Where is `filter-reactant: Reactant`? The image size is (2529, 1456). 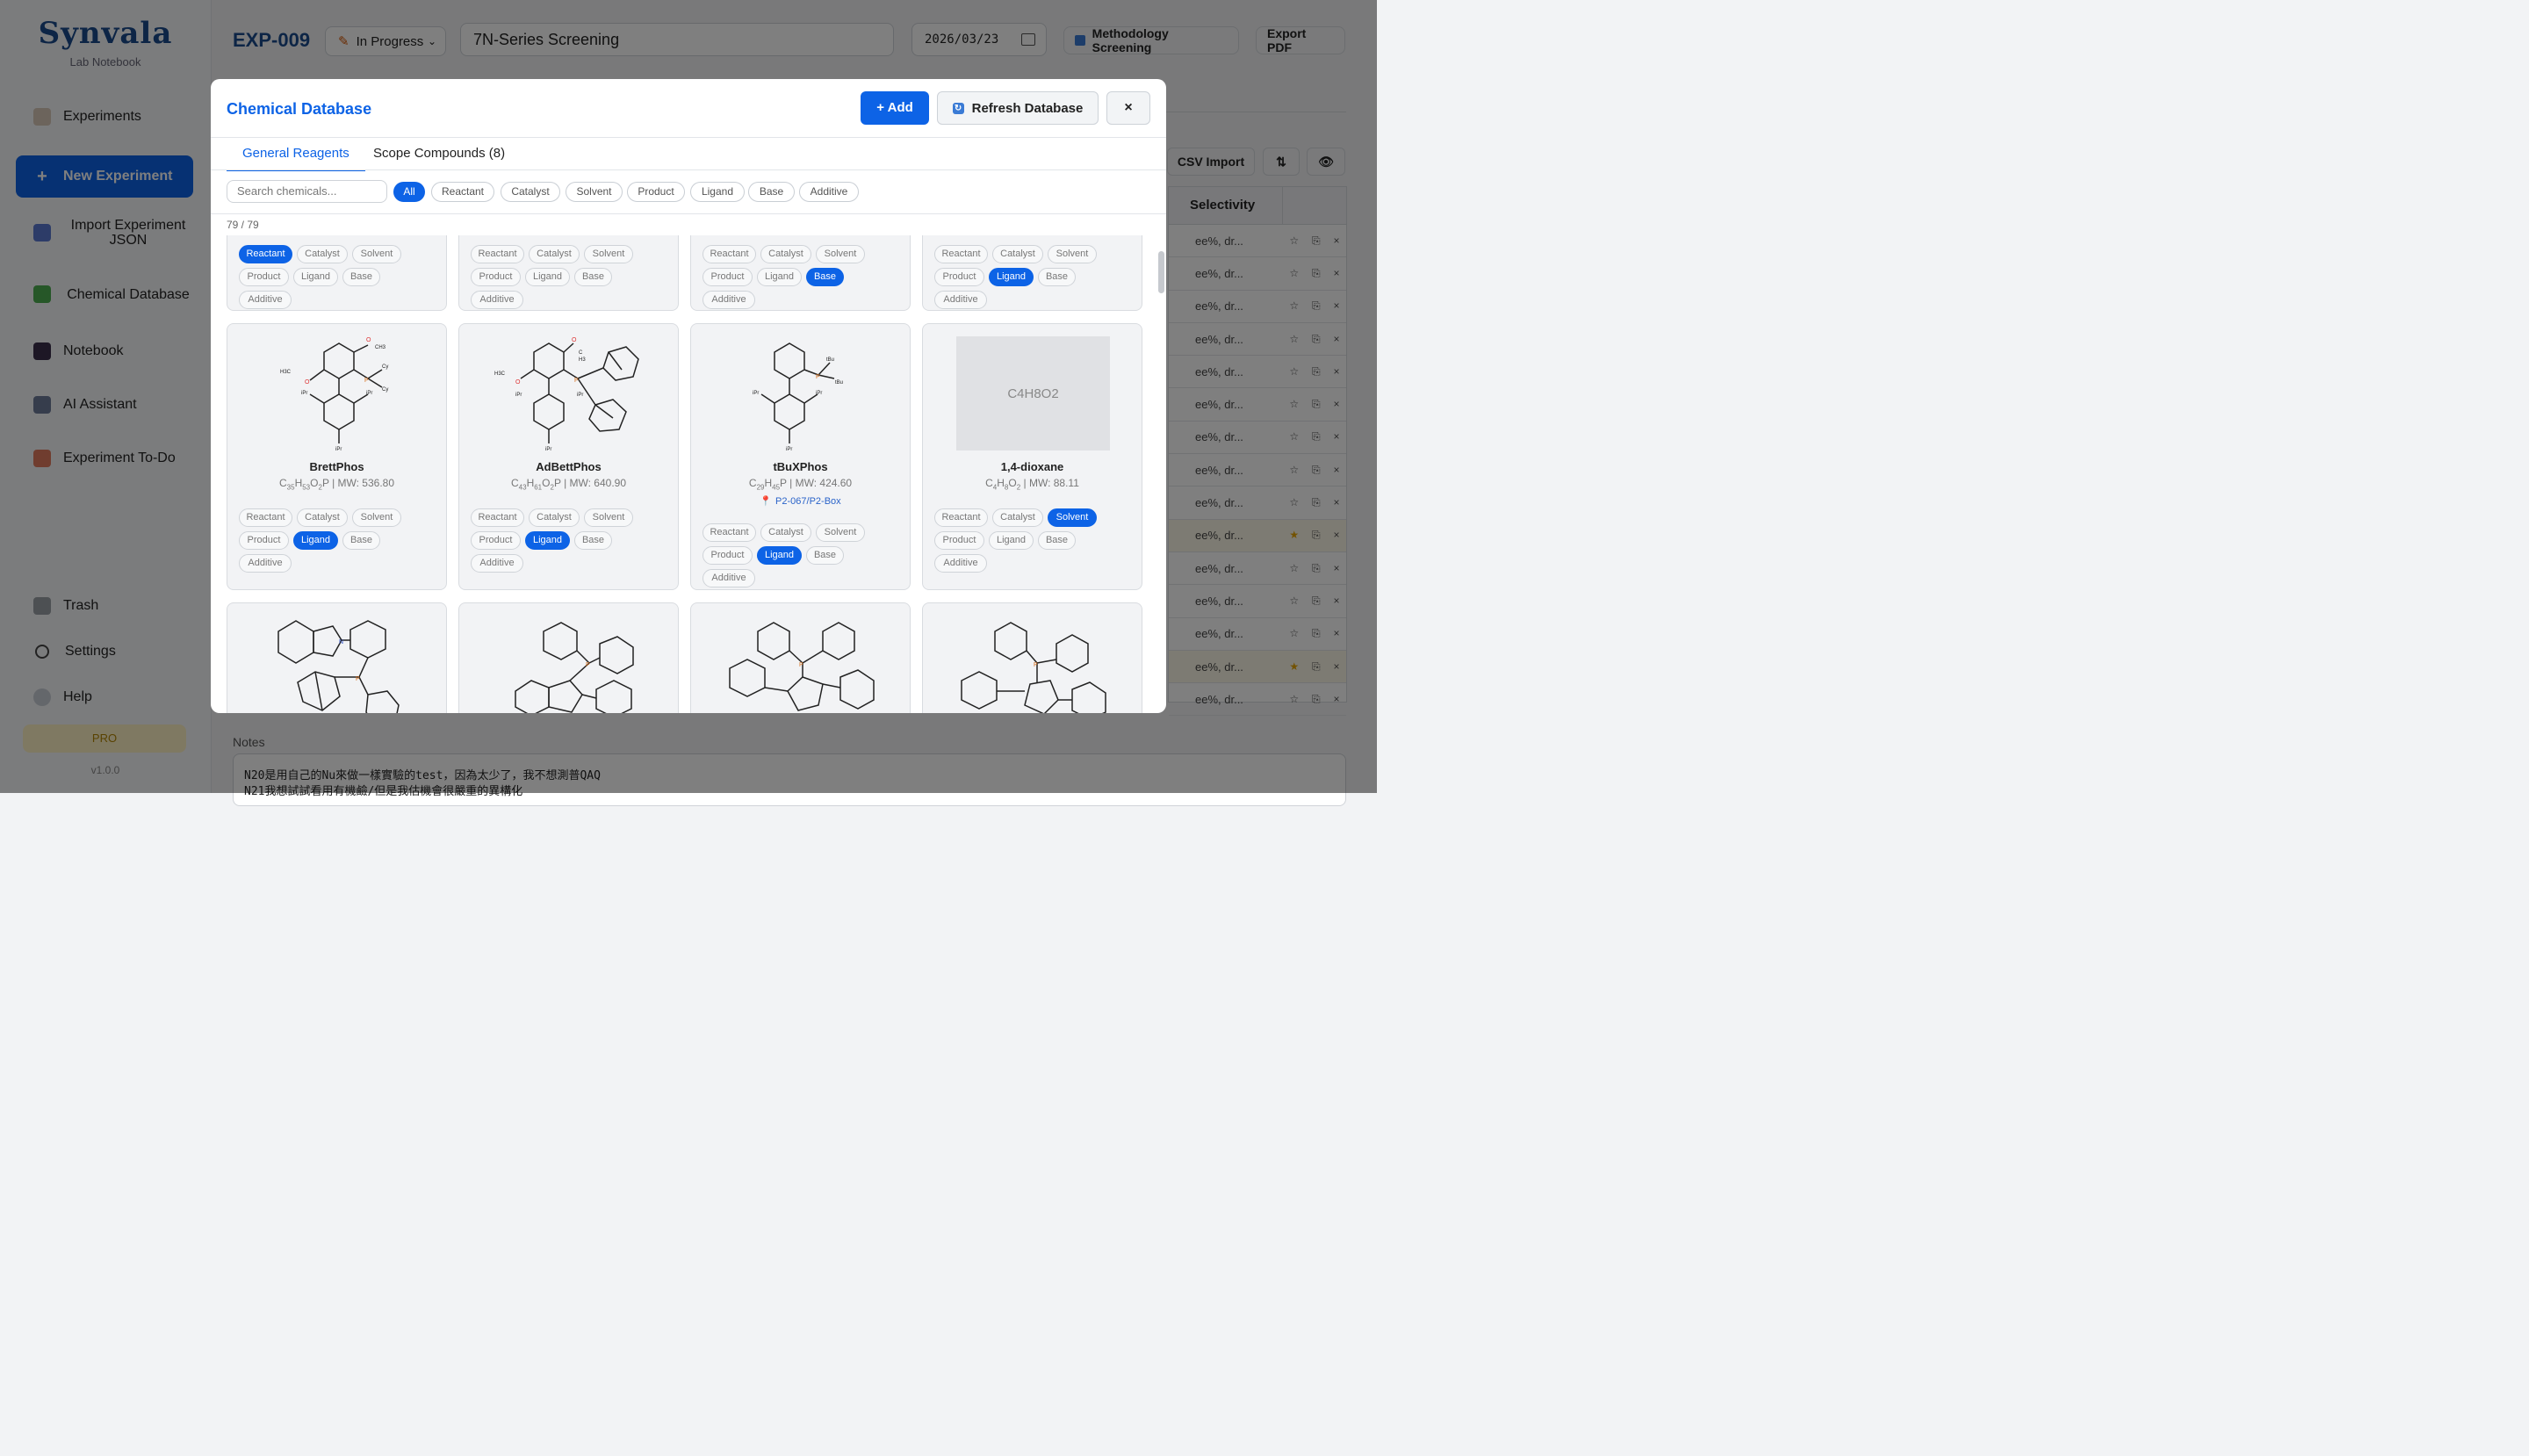 filter-reactant: Reactant is located at coordinates (463, 192).